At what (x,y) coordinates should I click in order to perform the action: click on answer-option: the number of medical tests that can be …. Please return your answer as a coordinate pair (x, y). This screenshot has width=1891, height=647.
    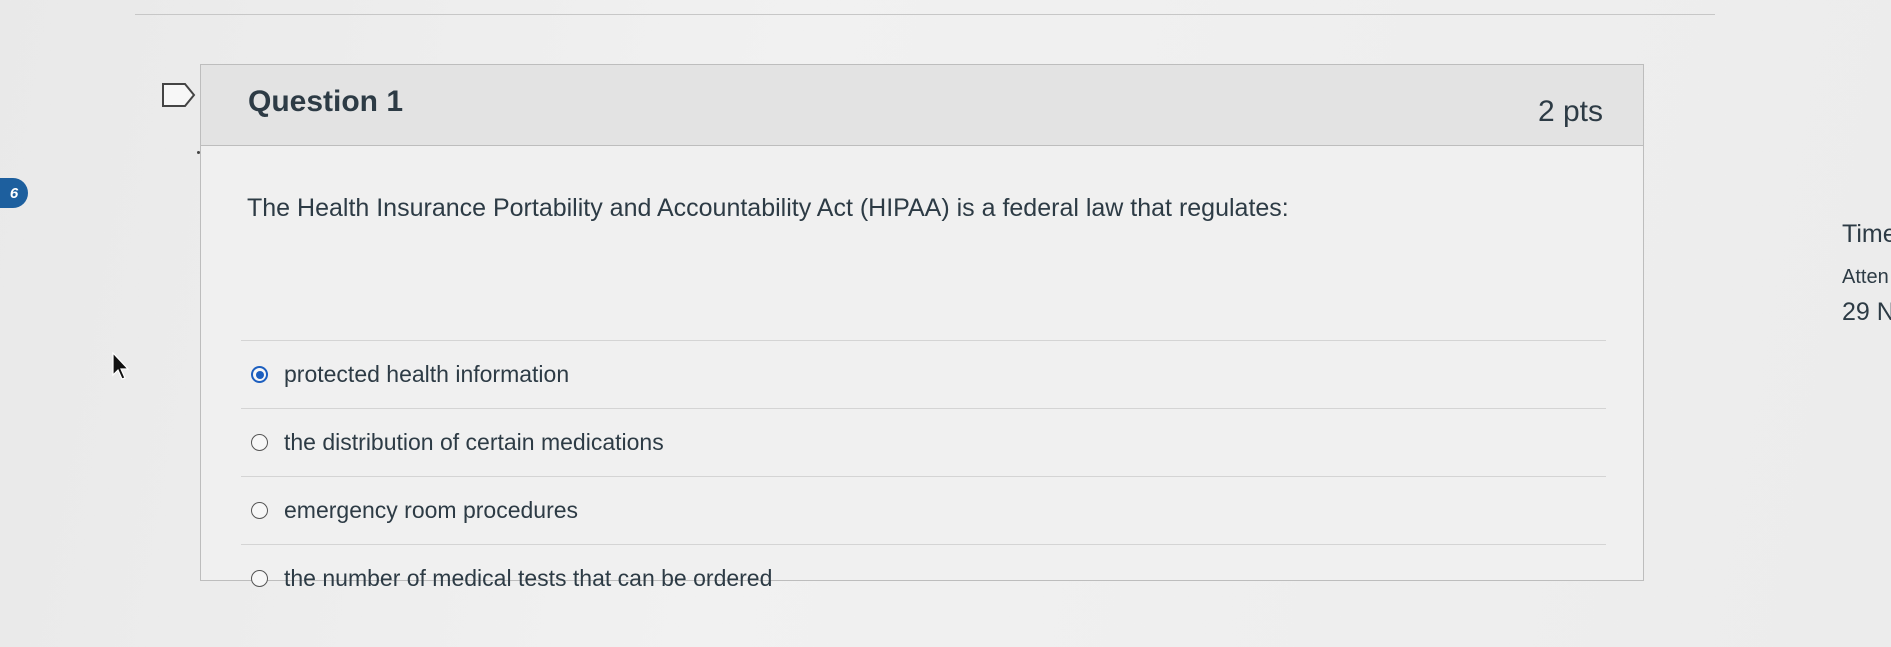
    Looking at the image, I should click on (923, 578).